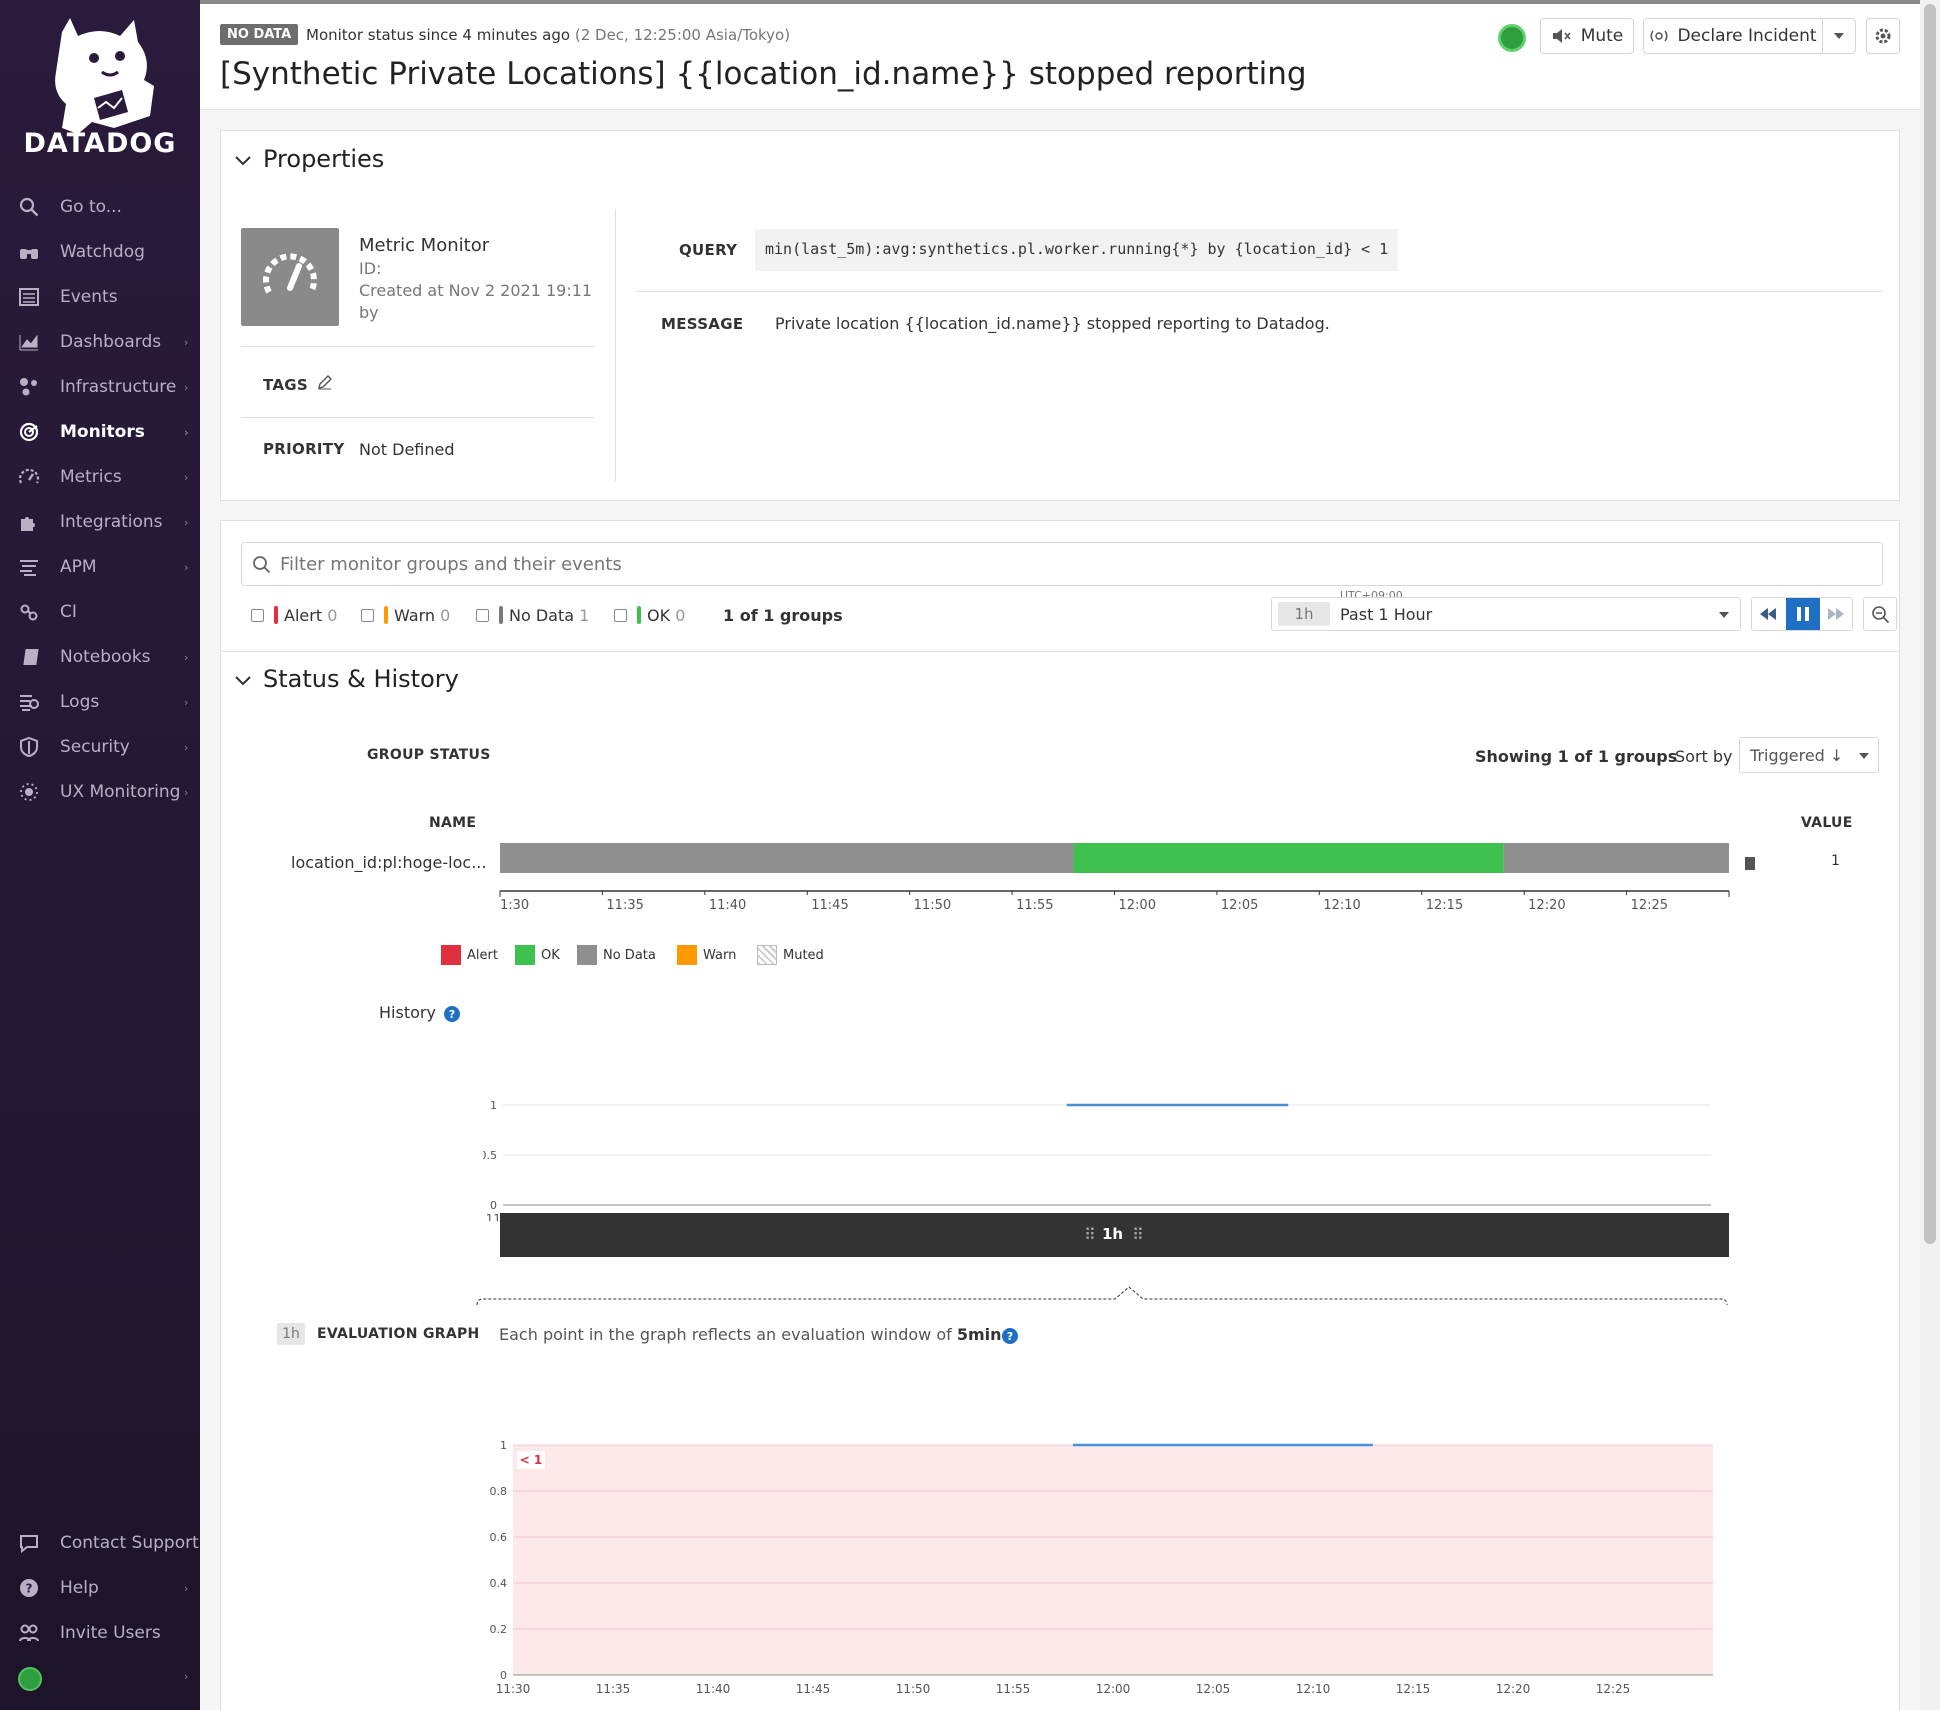 This screenshot has width=1940, height=1710. Describe the element at coordinates (323, 159) in the screenshot. I see `properties-title: Properties` at that location.